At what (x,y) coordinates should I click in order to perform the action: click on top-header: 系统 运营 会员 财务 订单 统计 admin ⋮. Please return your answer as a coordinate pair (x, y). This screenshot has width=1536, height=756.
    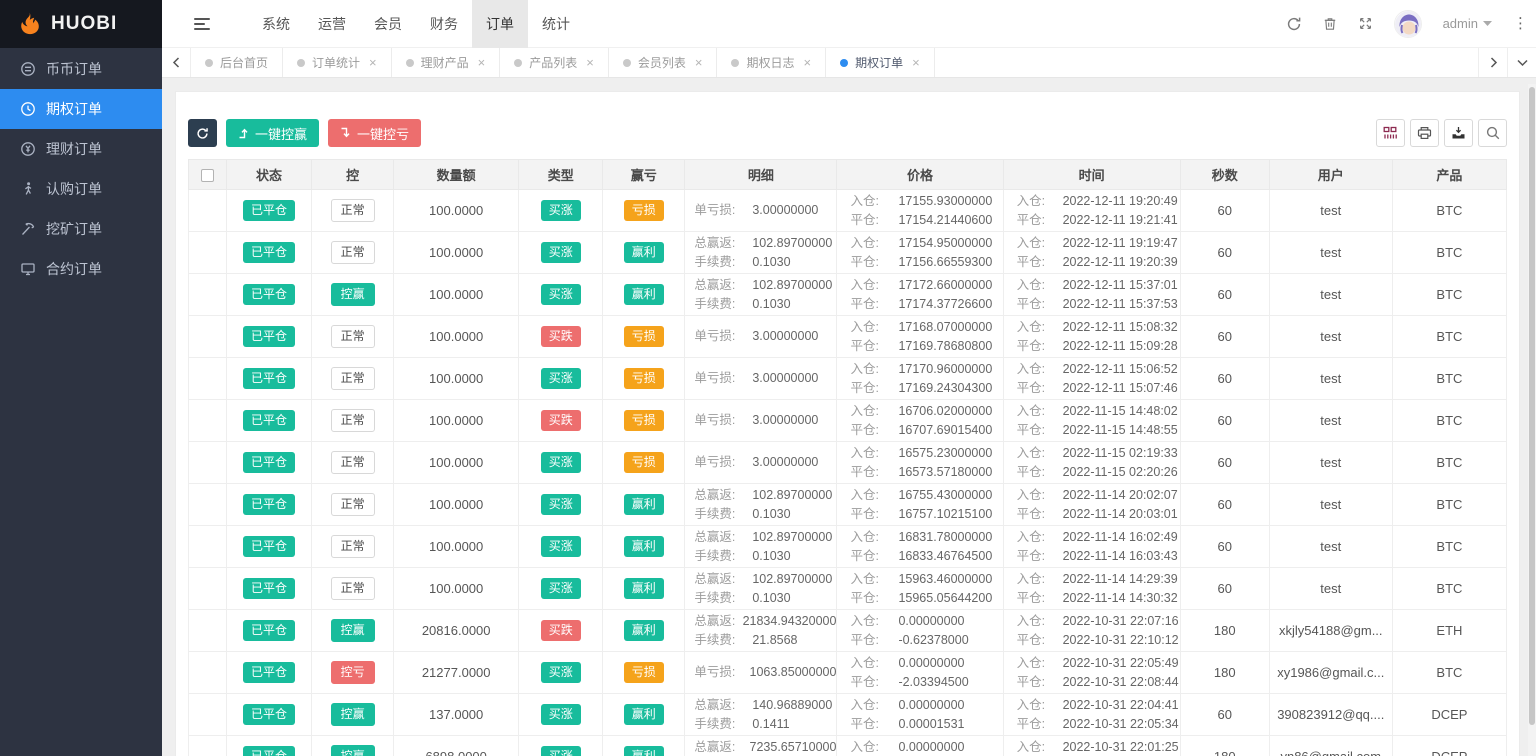
    Looking at the image, I should click on (849, 24).